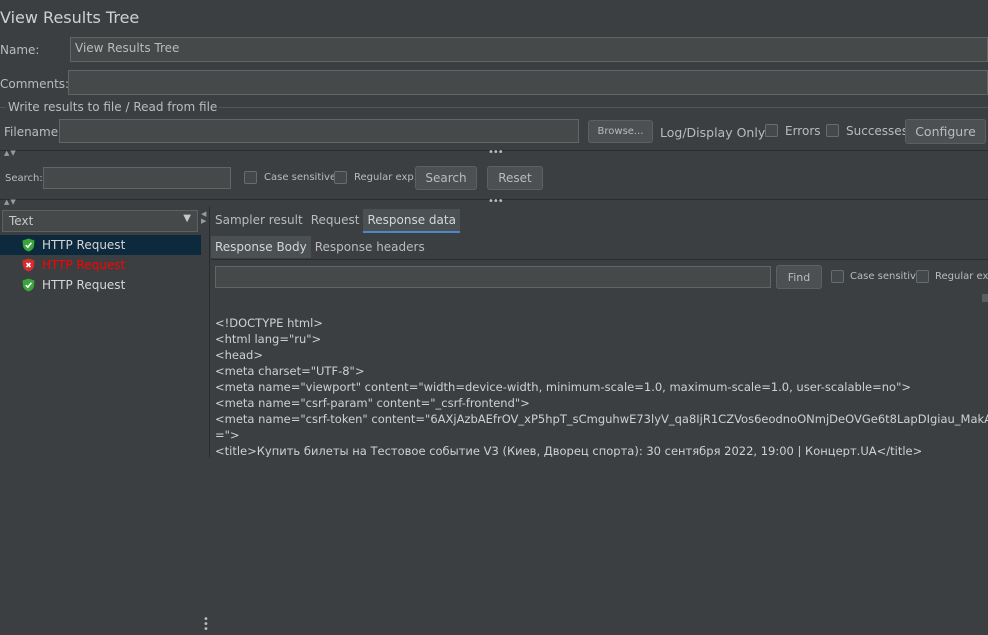 The width and height of the screenshot is (988, 635). Describe the element at coordinates (961, 276) in the screenshot. I see `find-regex-label: Regular exp.` at that location.